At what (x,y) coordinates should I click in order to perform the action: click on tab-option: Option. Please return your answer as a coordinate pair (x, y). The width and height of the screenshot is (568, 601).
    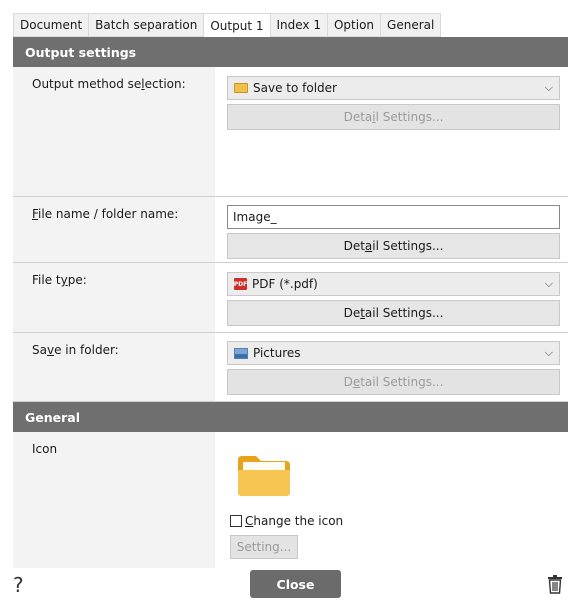
    Looking at the image, I should click on (353, 25).